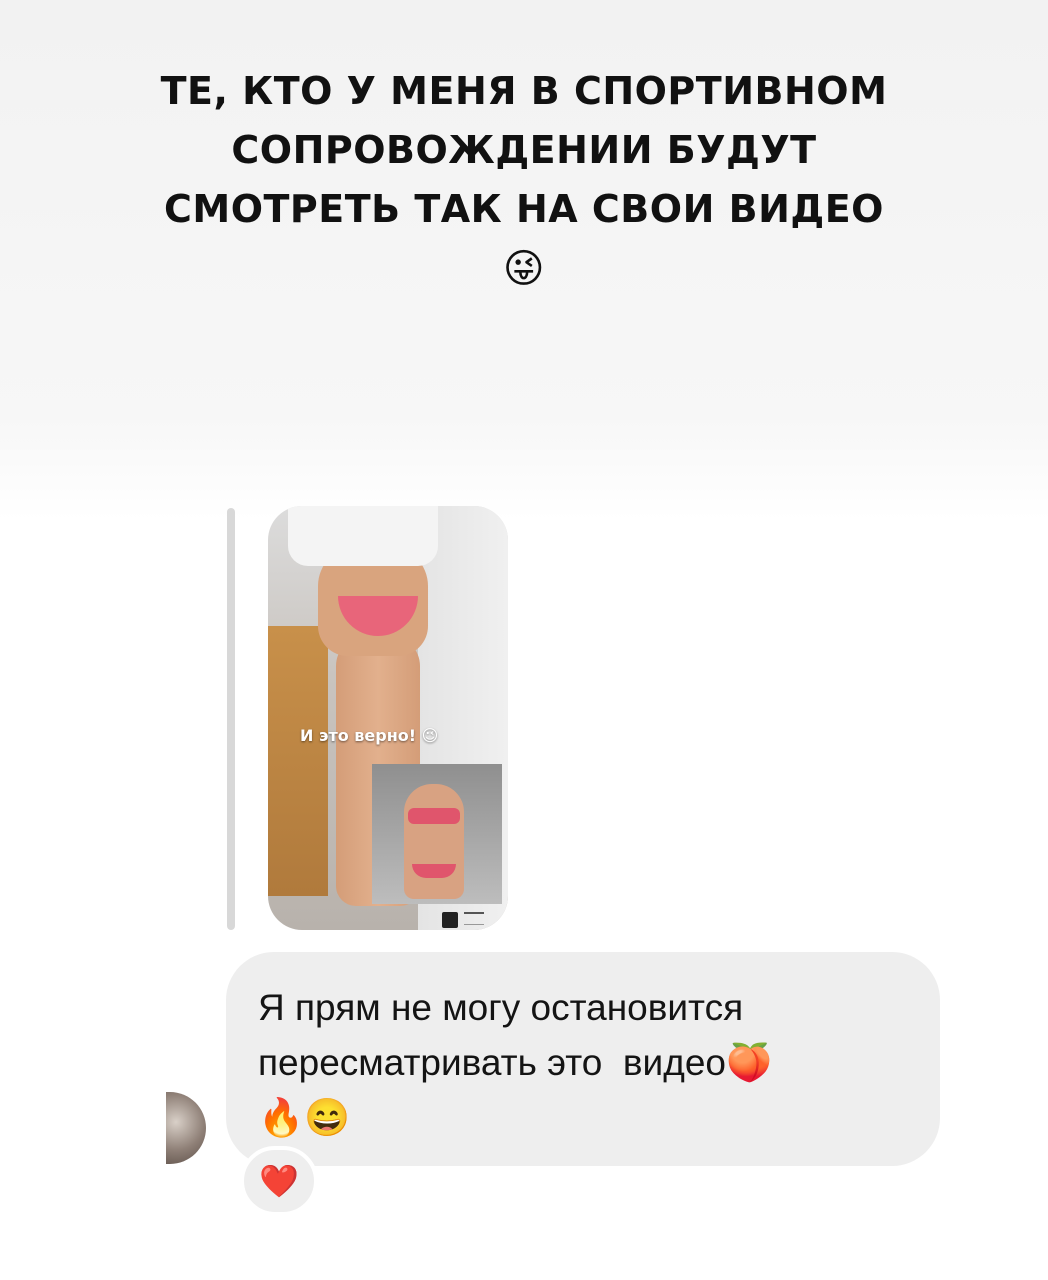 This screenshot has width=1048, height=1280. I want to click on headline-line-3: СМОТРЕТЬ ТАК НА СВОИ ВИДЕО, so click(524, 209).